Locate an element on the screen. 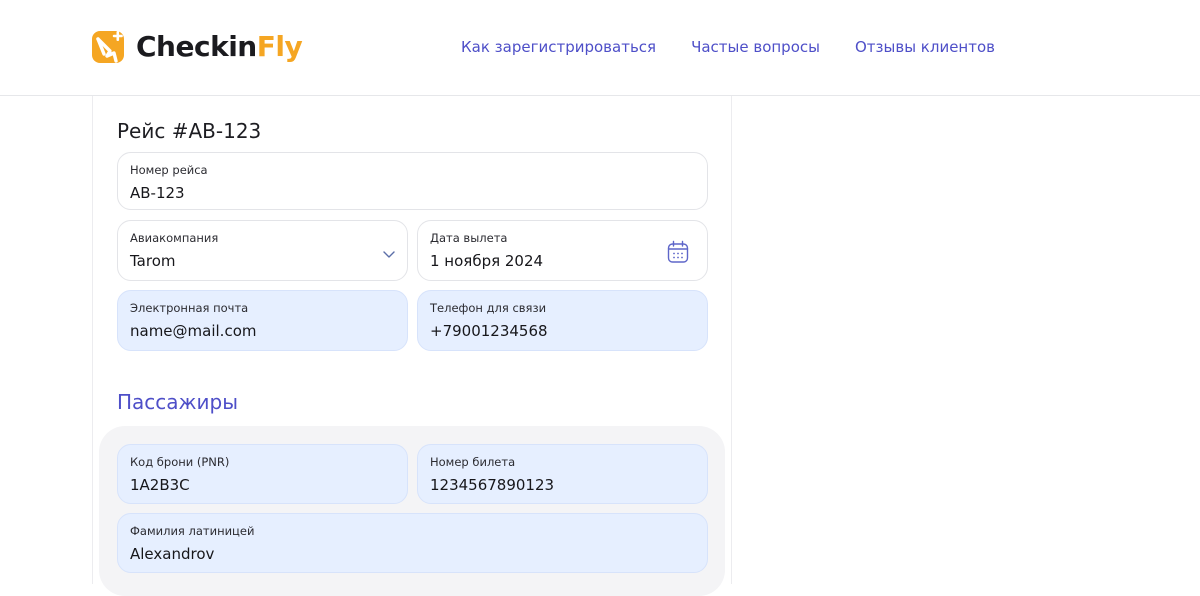 The image size is (1200, 596). pnr-value: 1A2B3C is located at coordinates (160, 485).